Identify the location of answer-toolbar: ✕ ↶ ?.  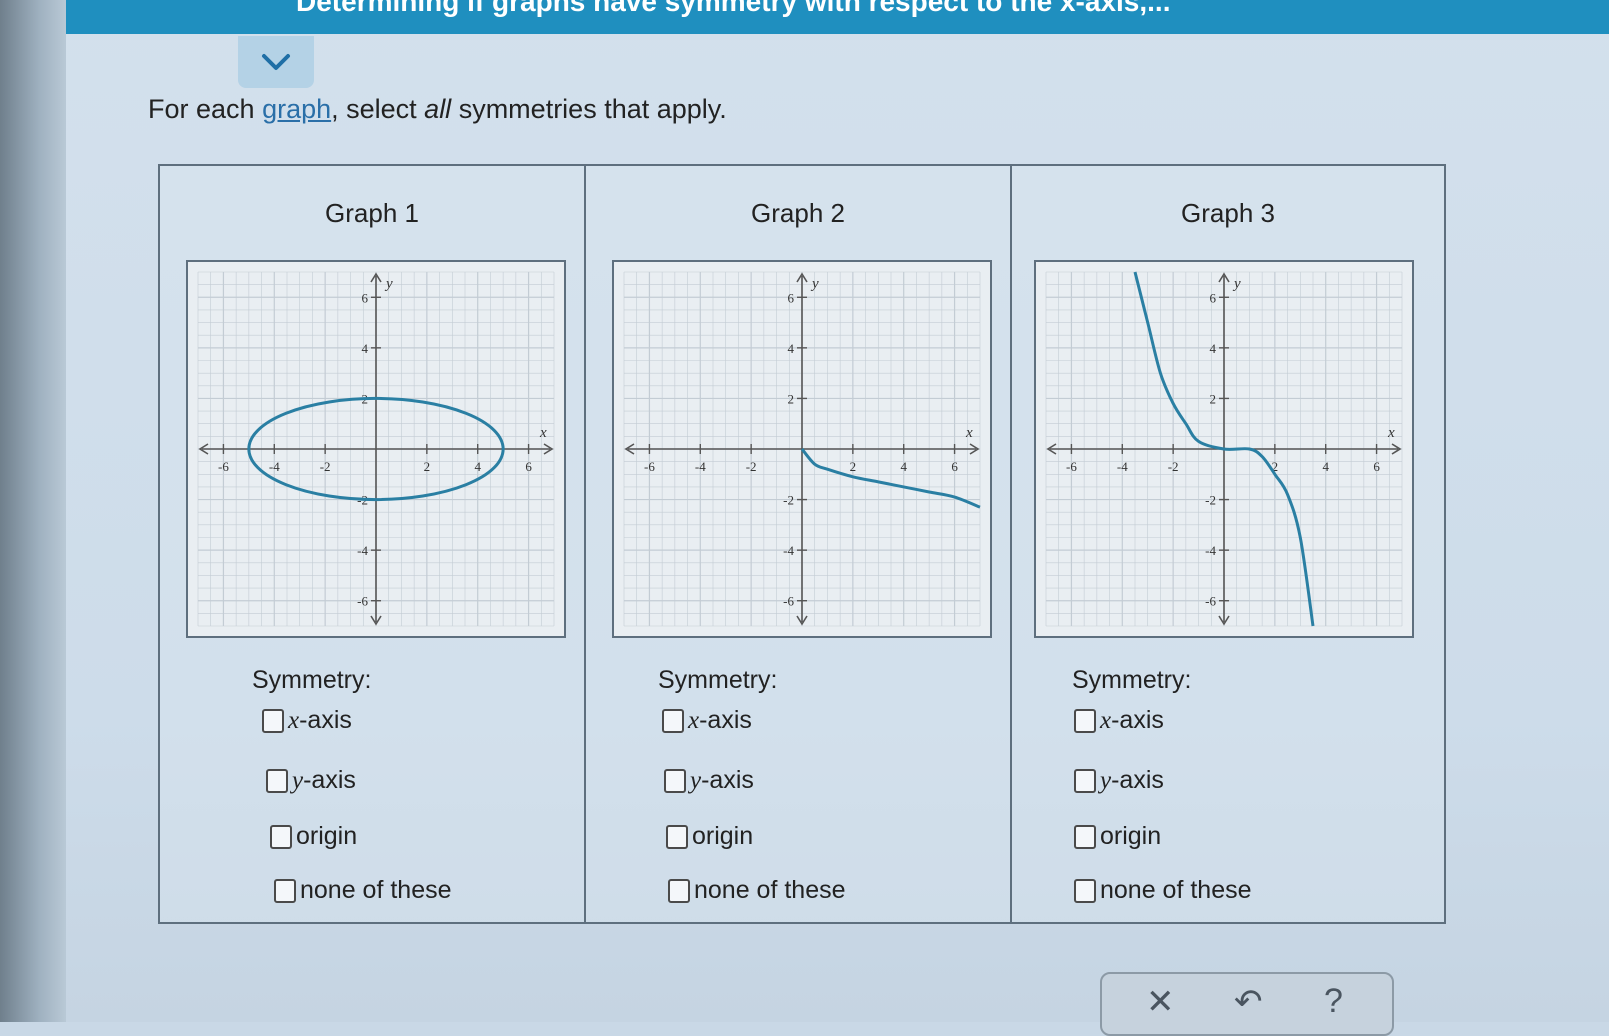
(1247, 1004).